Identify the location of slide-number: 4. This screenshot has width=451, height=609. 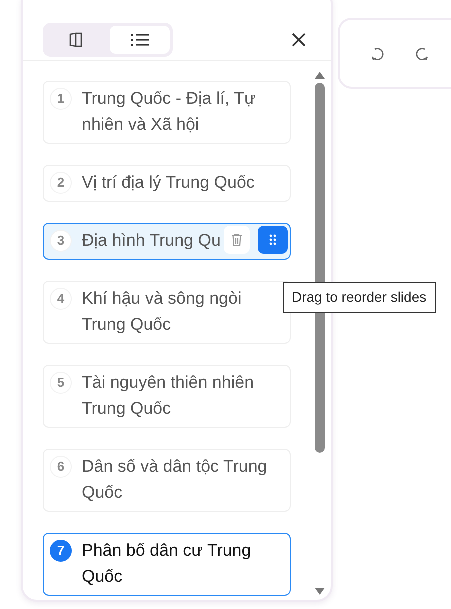
(61, 299).